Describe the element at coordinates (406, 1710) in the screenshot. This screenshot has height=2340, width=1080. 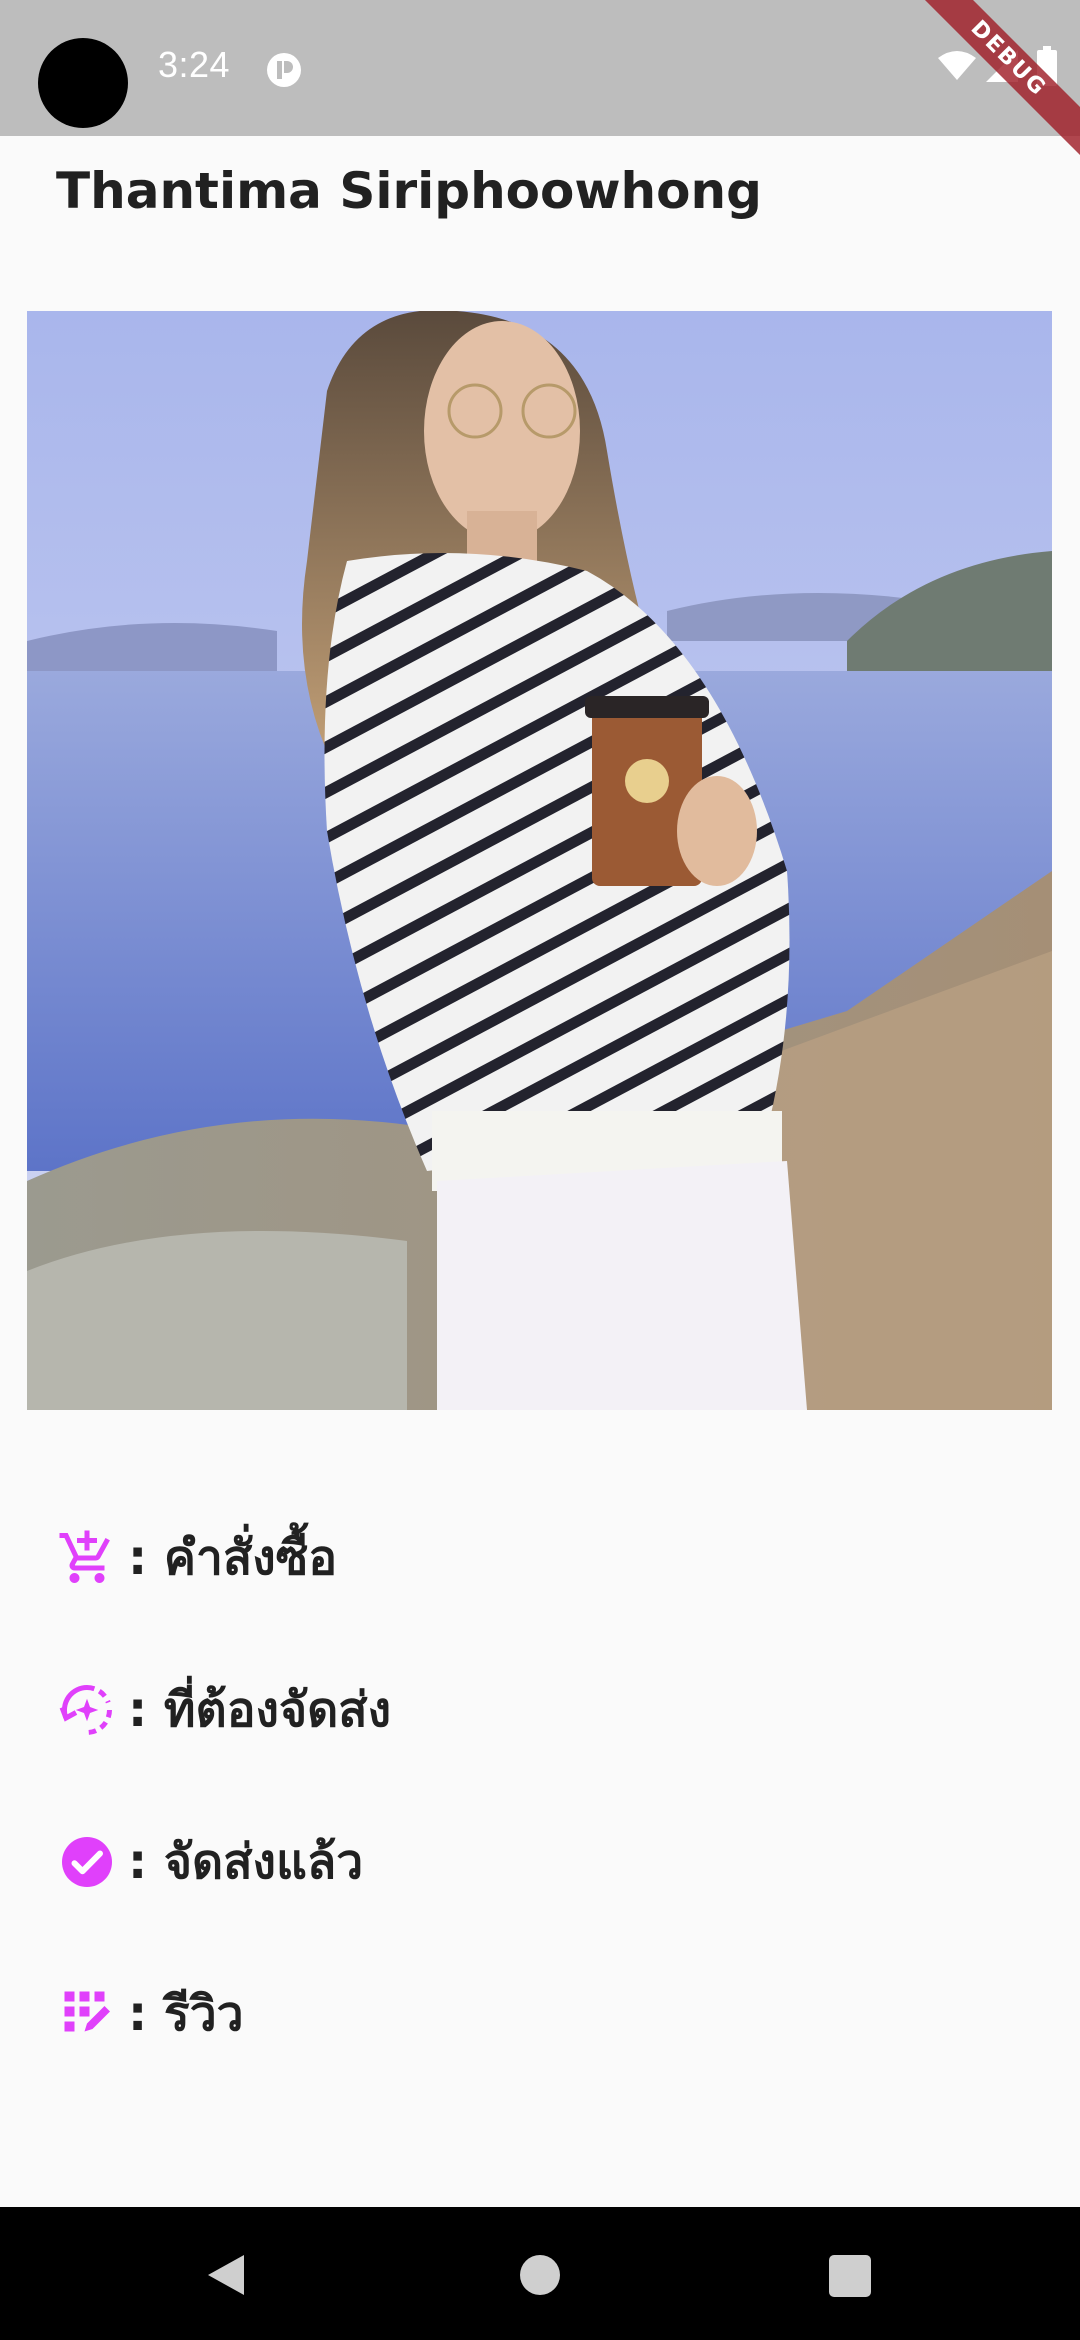
I see `menu-item-to-ship: : ที่ต้องจัดส่ง` at that location.